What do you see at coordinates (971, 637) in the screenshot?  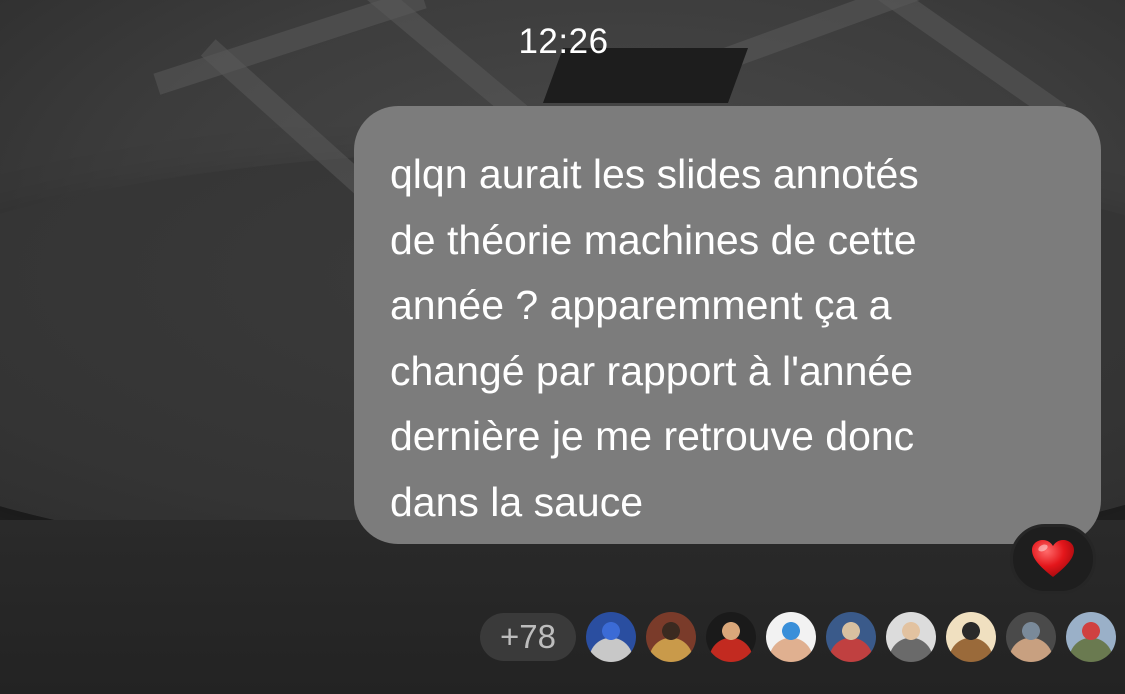 I see `avatar-manga-face` at bounding box center [971, 637].